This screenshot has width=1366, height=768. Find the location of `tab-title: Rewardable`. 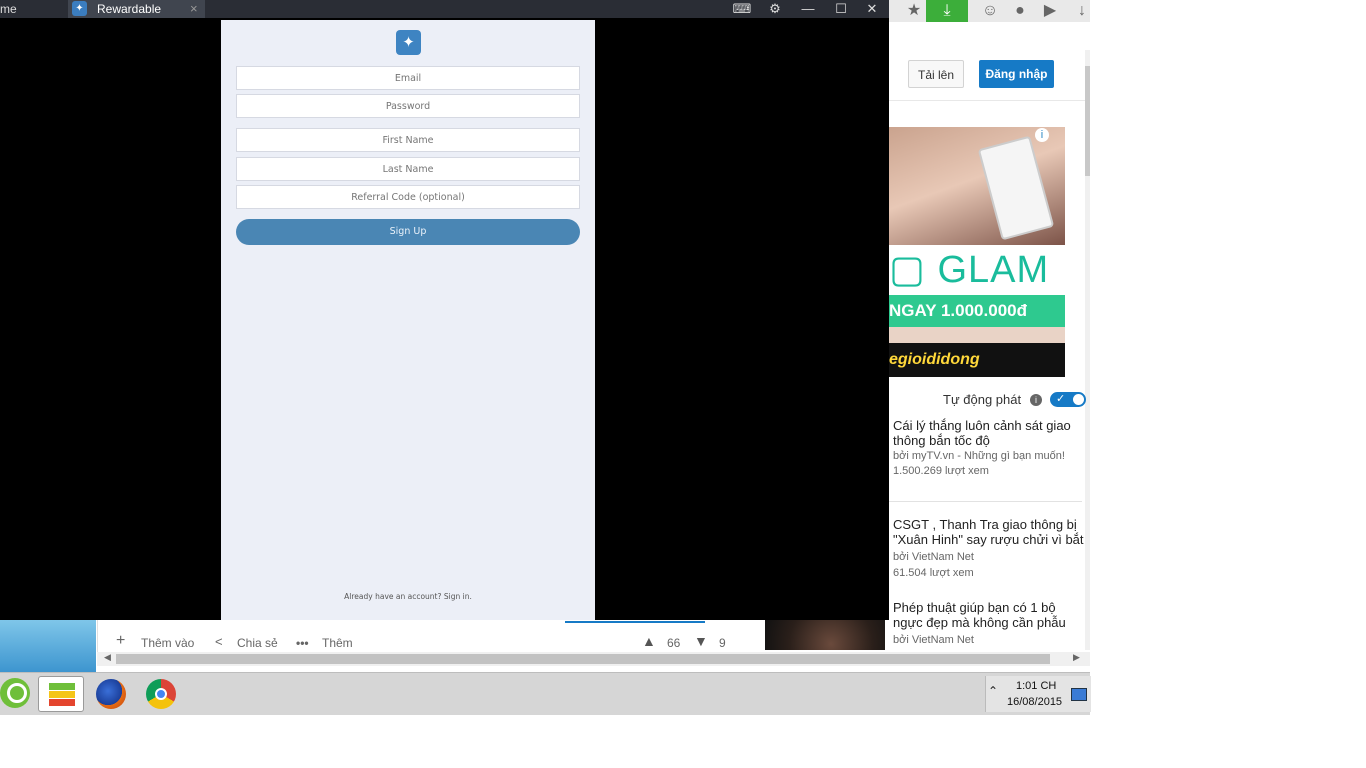

tab-title: Rewardable is located at coordinates (129, 9).